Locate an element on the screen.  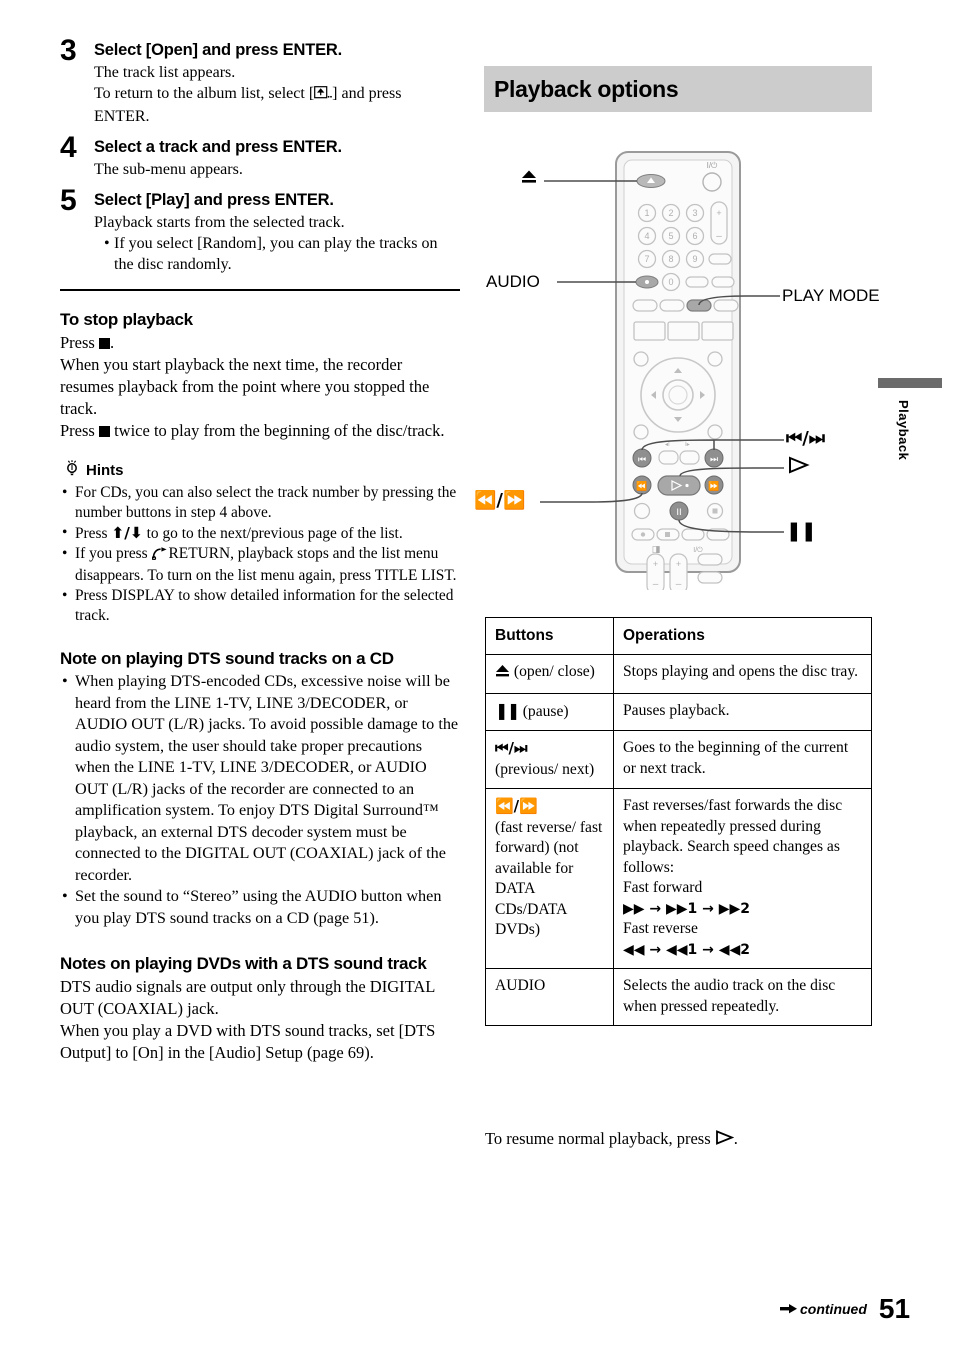
step-3-number: 3 is located at coordinates (68, 50).